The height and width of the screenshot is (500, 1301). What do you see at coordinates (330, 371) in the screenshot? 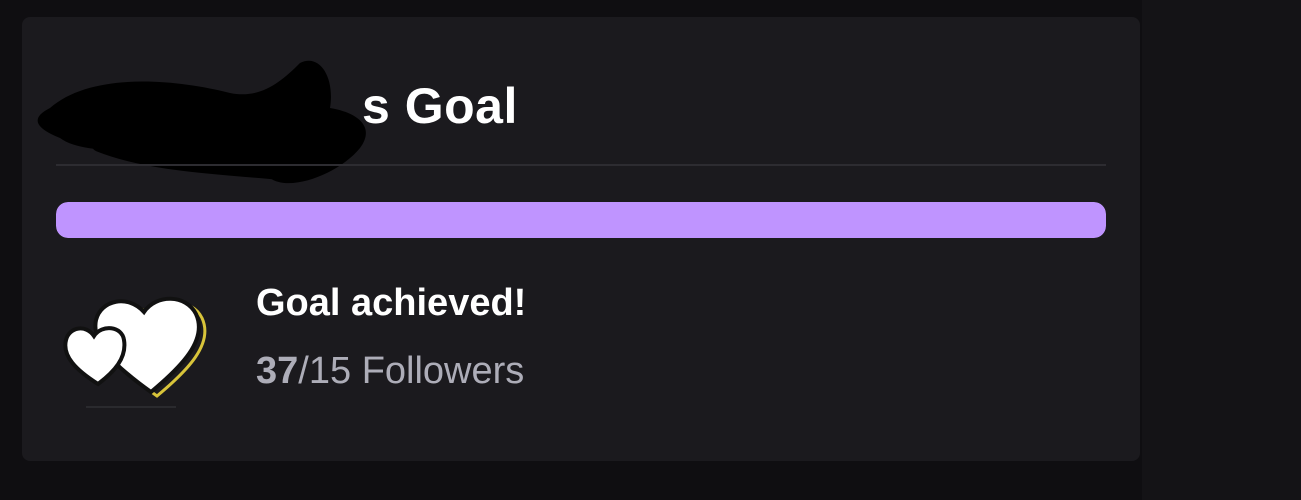
I see `goal-target-value: 15` at bounding box center [330, 371].